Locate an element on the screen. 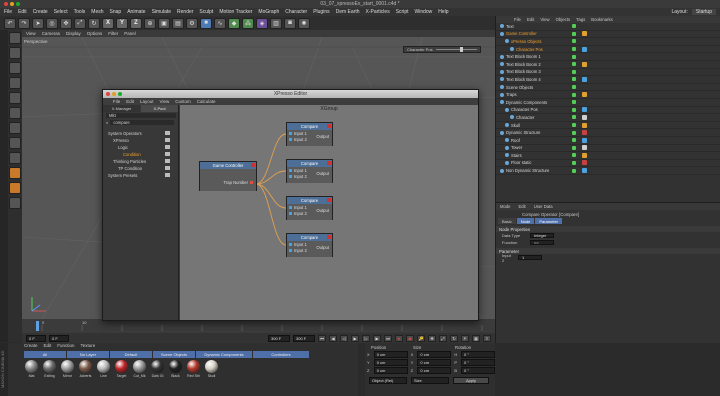 This screenshot has height=396, width=720. z-axis-button: Z is located at coordinates (136, 23).